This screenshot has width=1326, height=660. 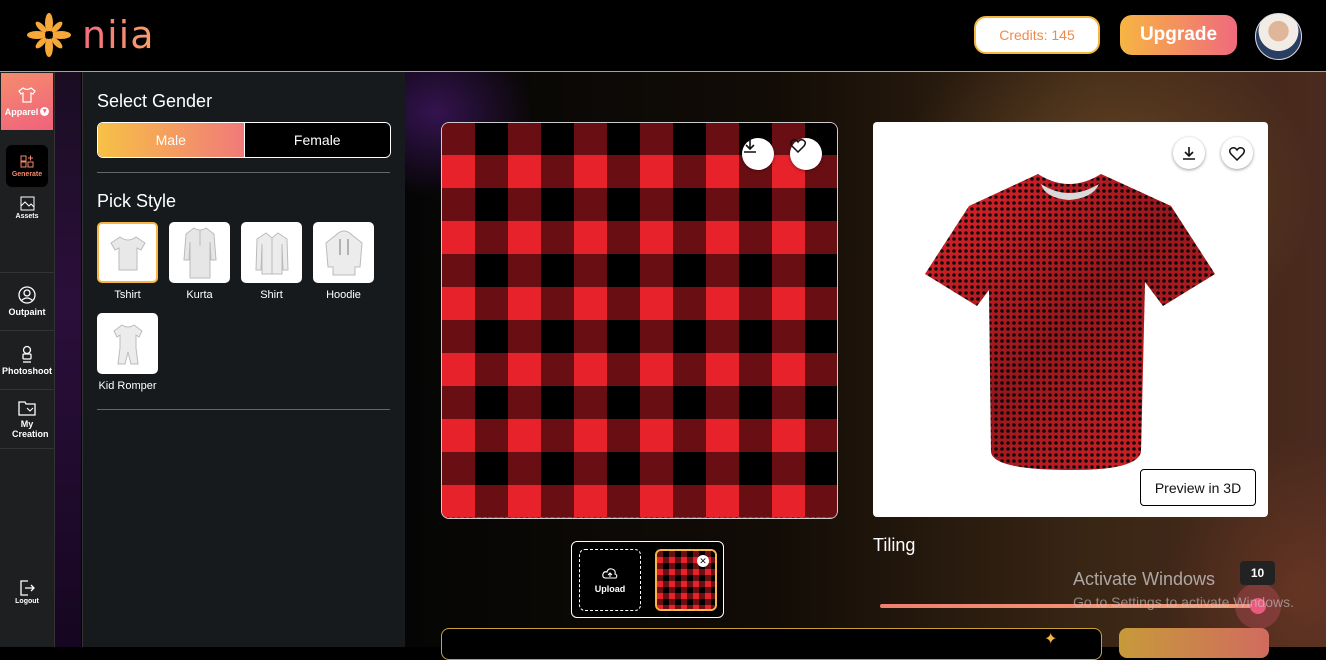 What do you see at coordinates (27, 370) in the screenshot?
I see `rail-label-photoshoot: Photoshoot` at bounding box center [27, 370].